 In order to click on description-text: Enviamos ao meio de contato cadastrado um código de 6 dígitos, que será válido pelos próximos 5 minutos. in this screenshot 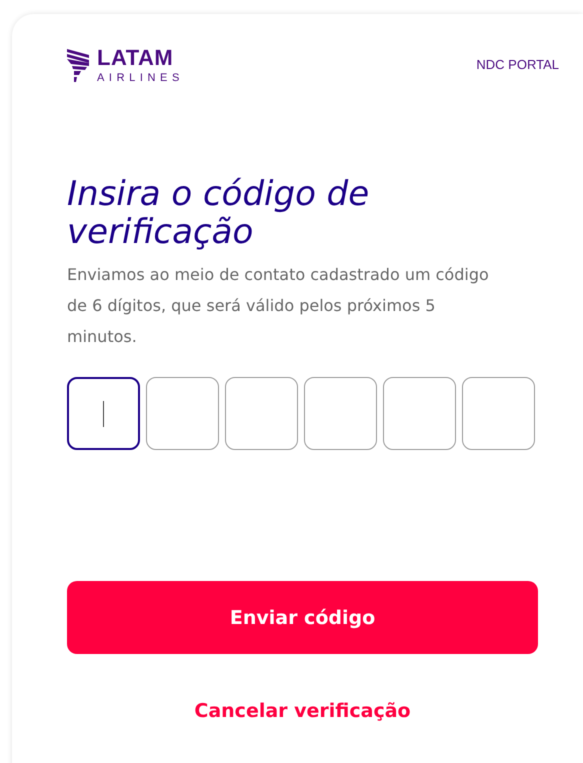, I will do `click(278, 306)`.